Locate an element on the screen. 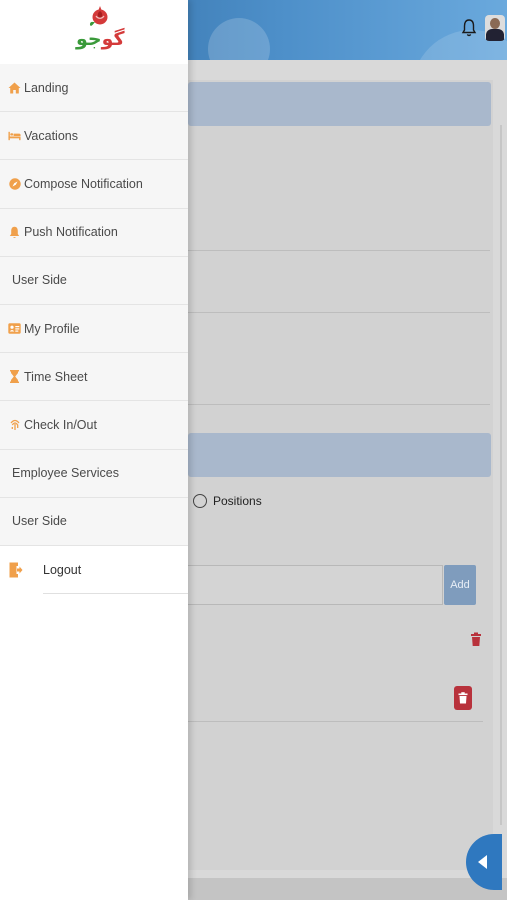 The width and height of the screenshot is (507, 900). menu-item-employee-services: Employee Services is located at coordinates (94, 473).